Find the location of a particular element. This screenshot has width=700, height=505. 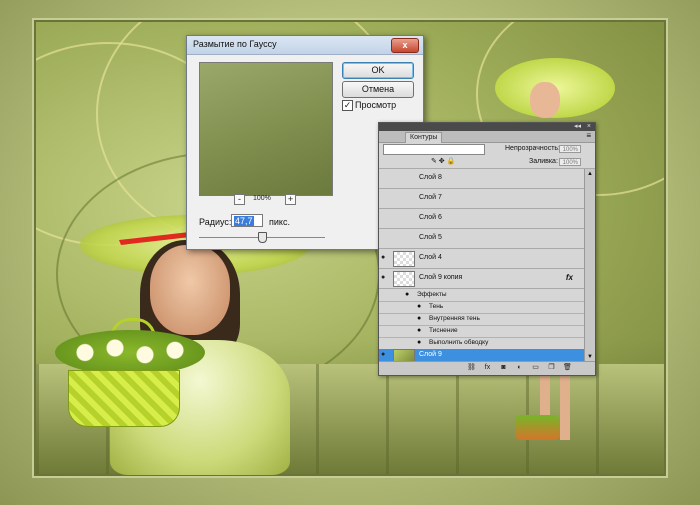

layer-row: Слой 6 is located at coordinates (482, 219).